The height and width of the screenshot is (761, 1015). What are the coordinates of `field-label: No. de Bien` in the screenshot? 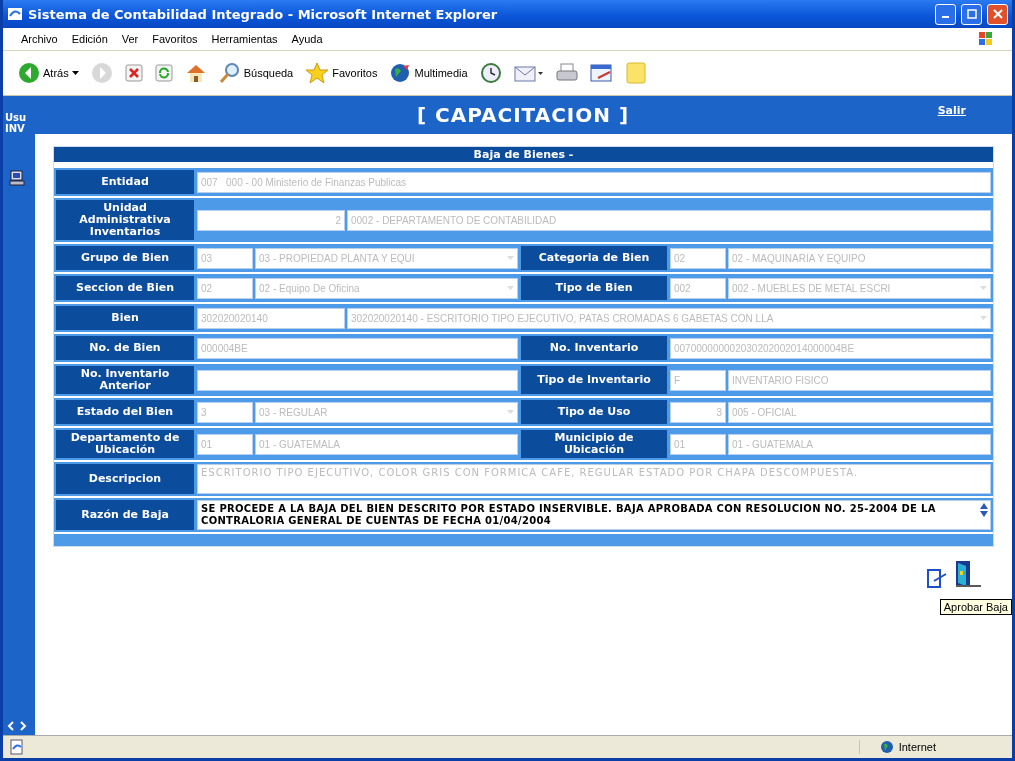 It's located at (125, 348).